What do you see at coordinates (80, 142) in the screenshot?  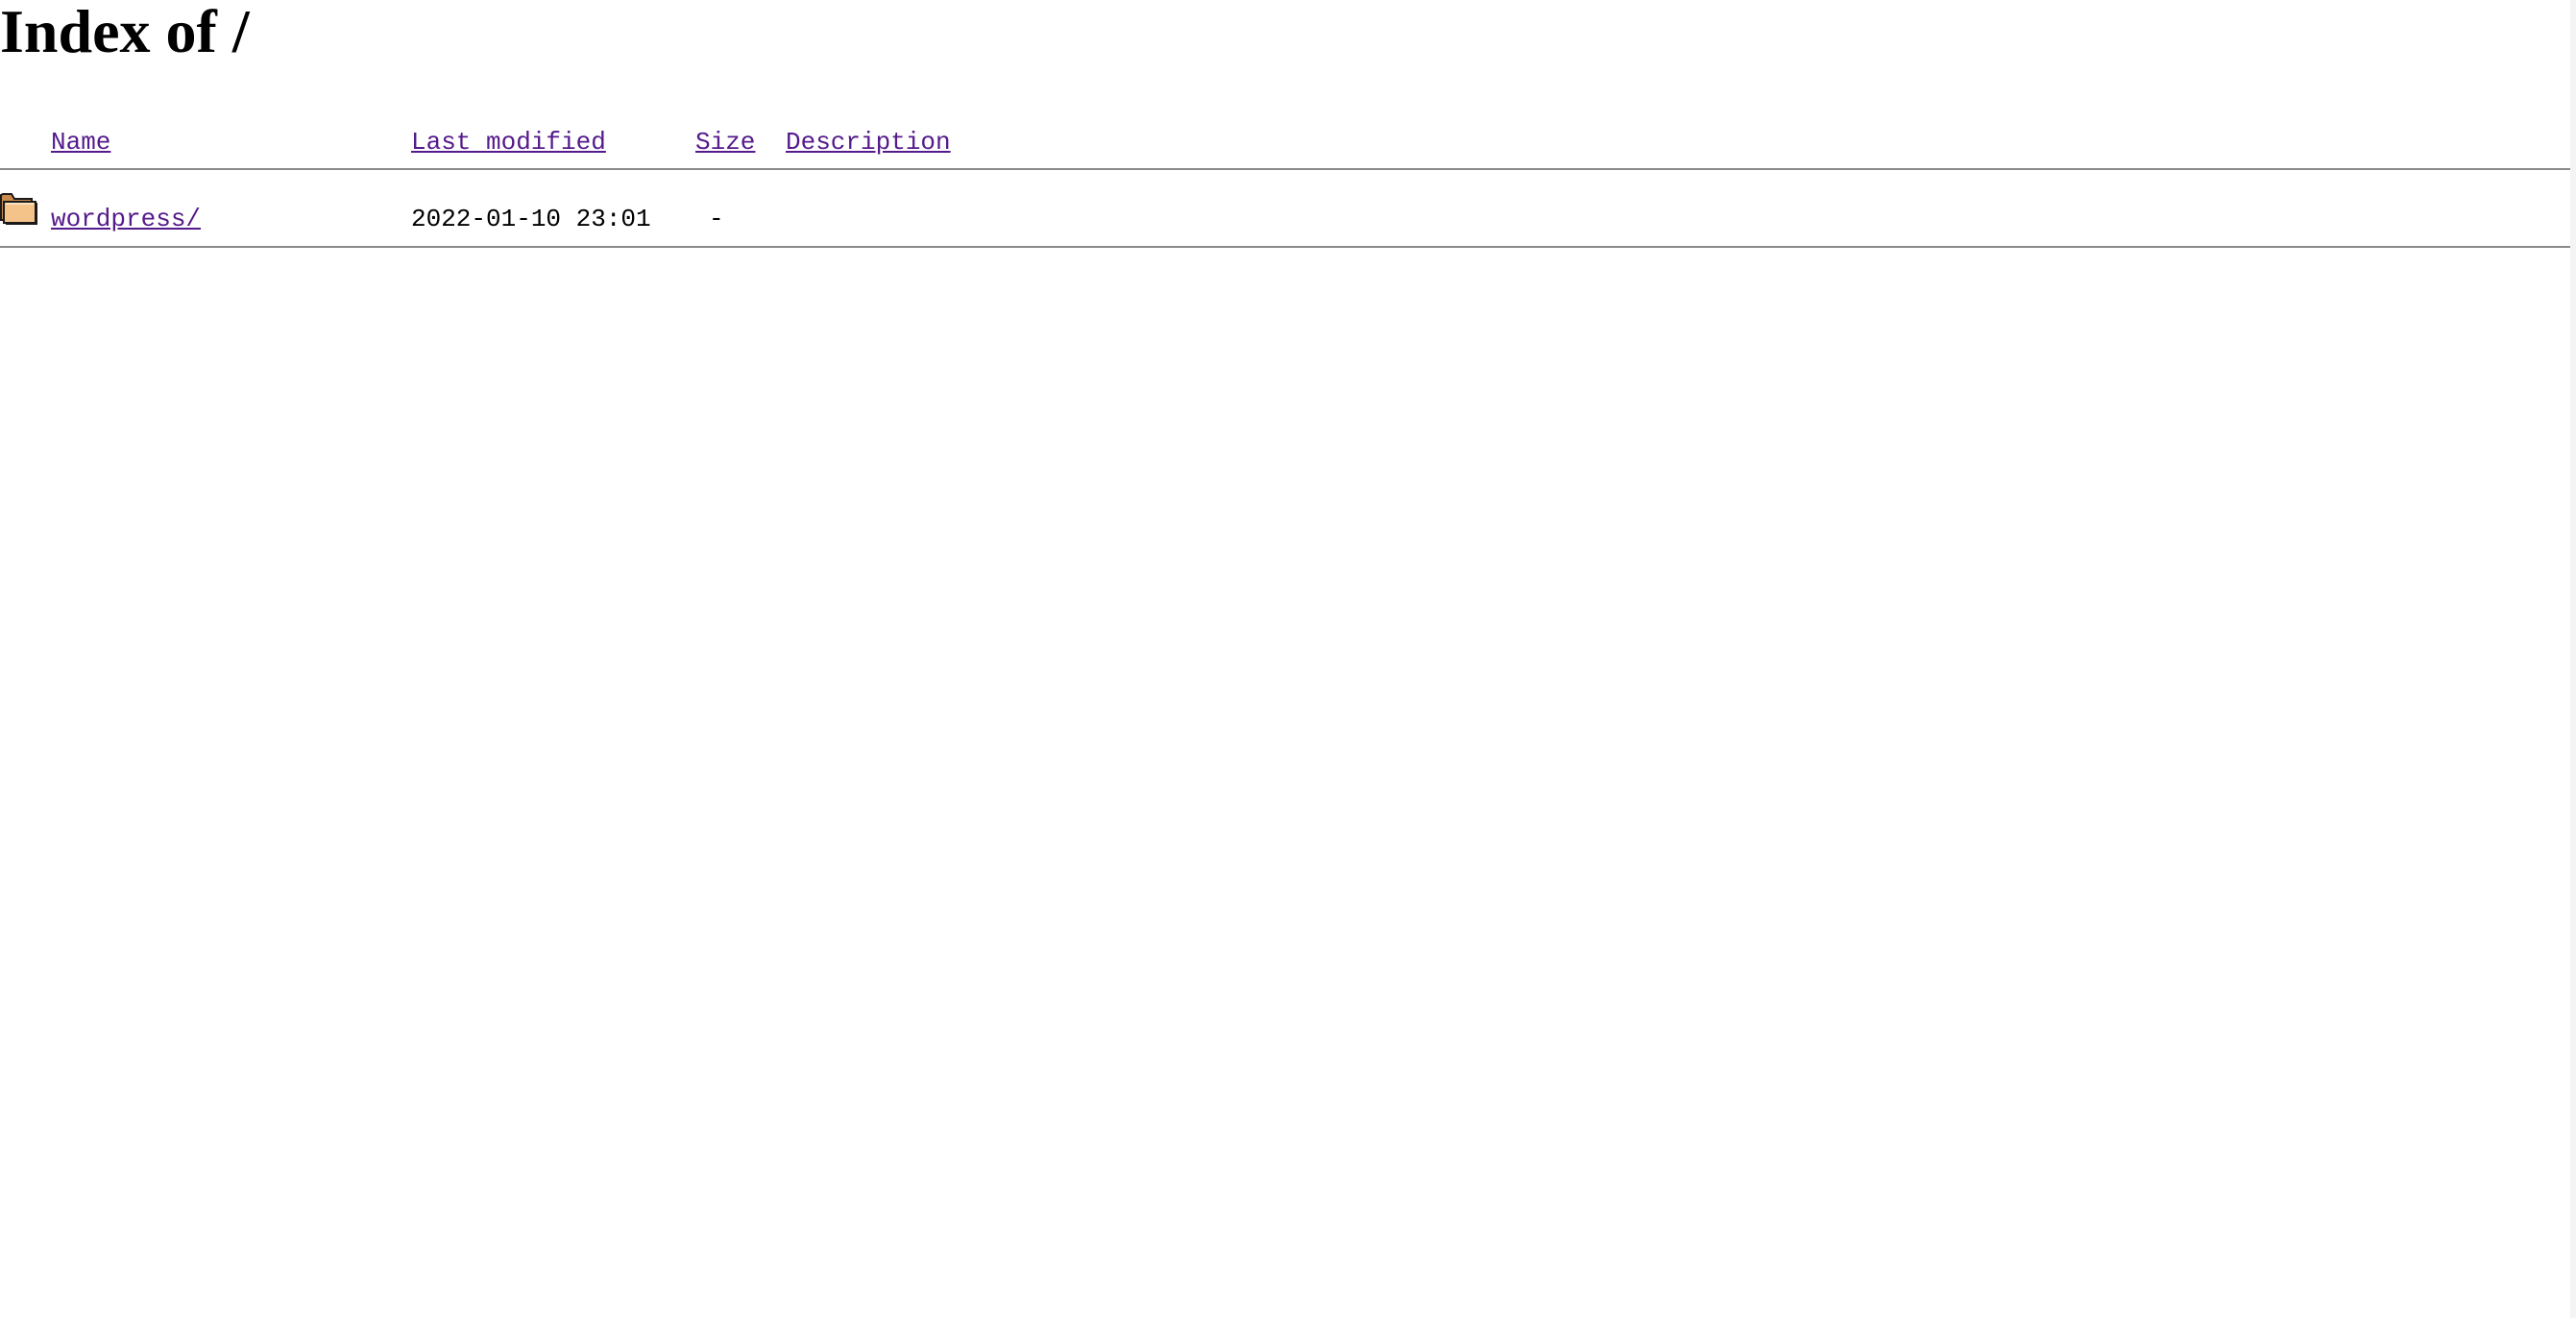 I see `sort-by-name-link: Name` at bounding box center [80, 142].